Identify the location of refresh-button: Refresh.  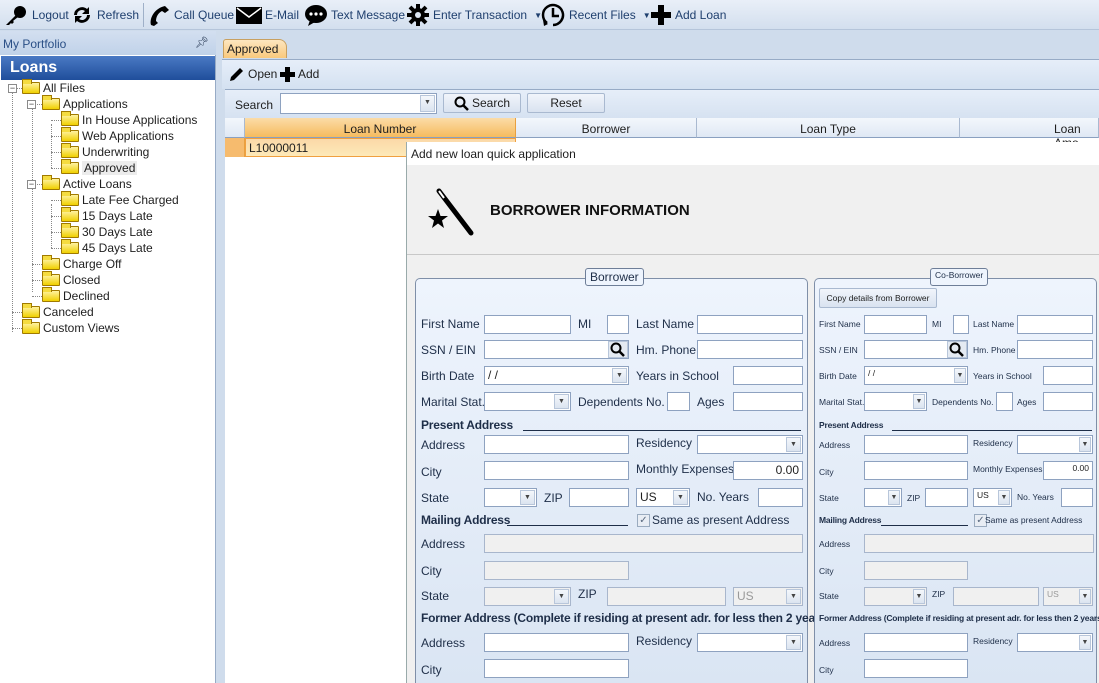
(104, 15).